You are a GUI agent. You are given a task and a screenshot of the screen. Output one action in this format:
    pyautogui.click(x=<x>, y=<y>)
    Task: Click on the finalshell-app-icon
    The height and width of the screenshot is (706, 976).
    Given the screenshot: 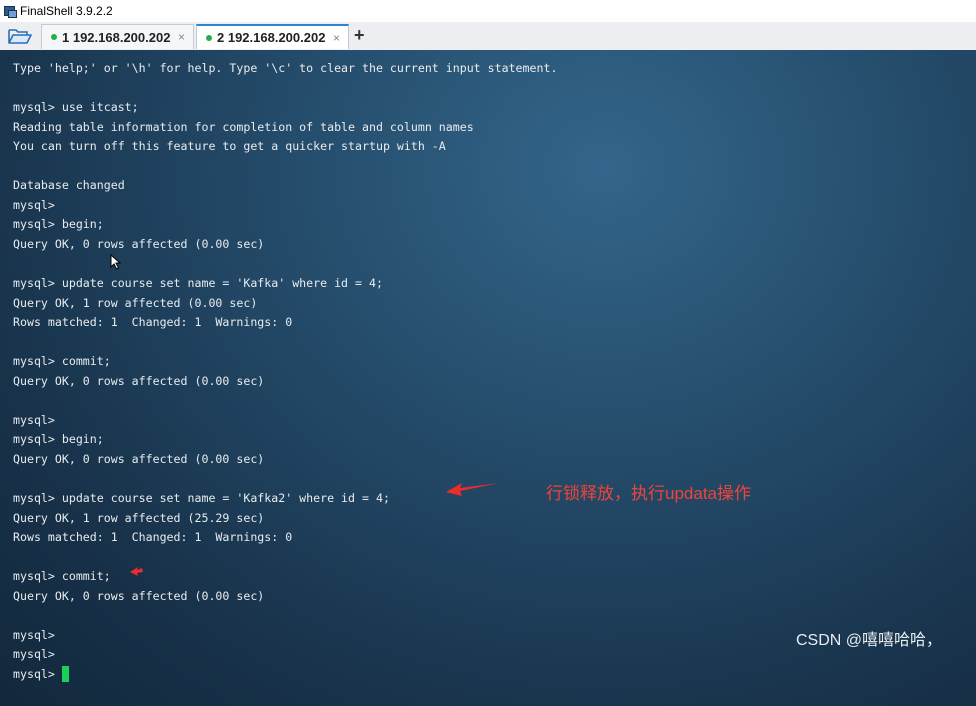 What is the action you would take?
    pyautogui.click(x=10, y=11)
    